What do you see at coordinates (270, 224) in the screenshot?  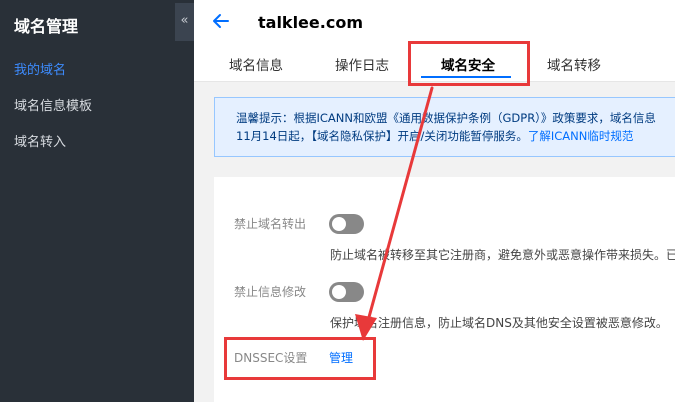 I see `transfer-lock-label: 禁止域名转出` at bounding box center [270, 224].